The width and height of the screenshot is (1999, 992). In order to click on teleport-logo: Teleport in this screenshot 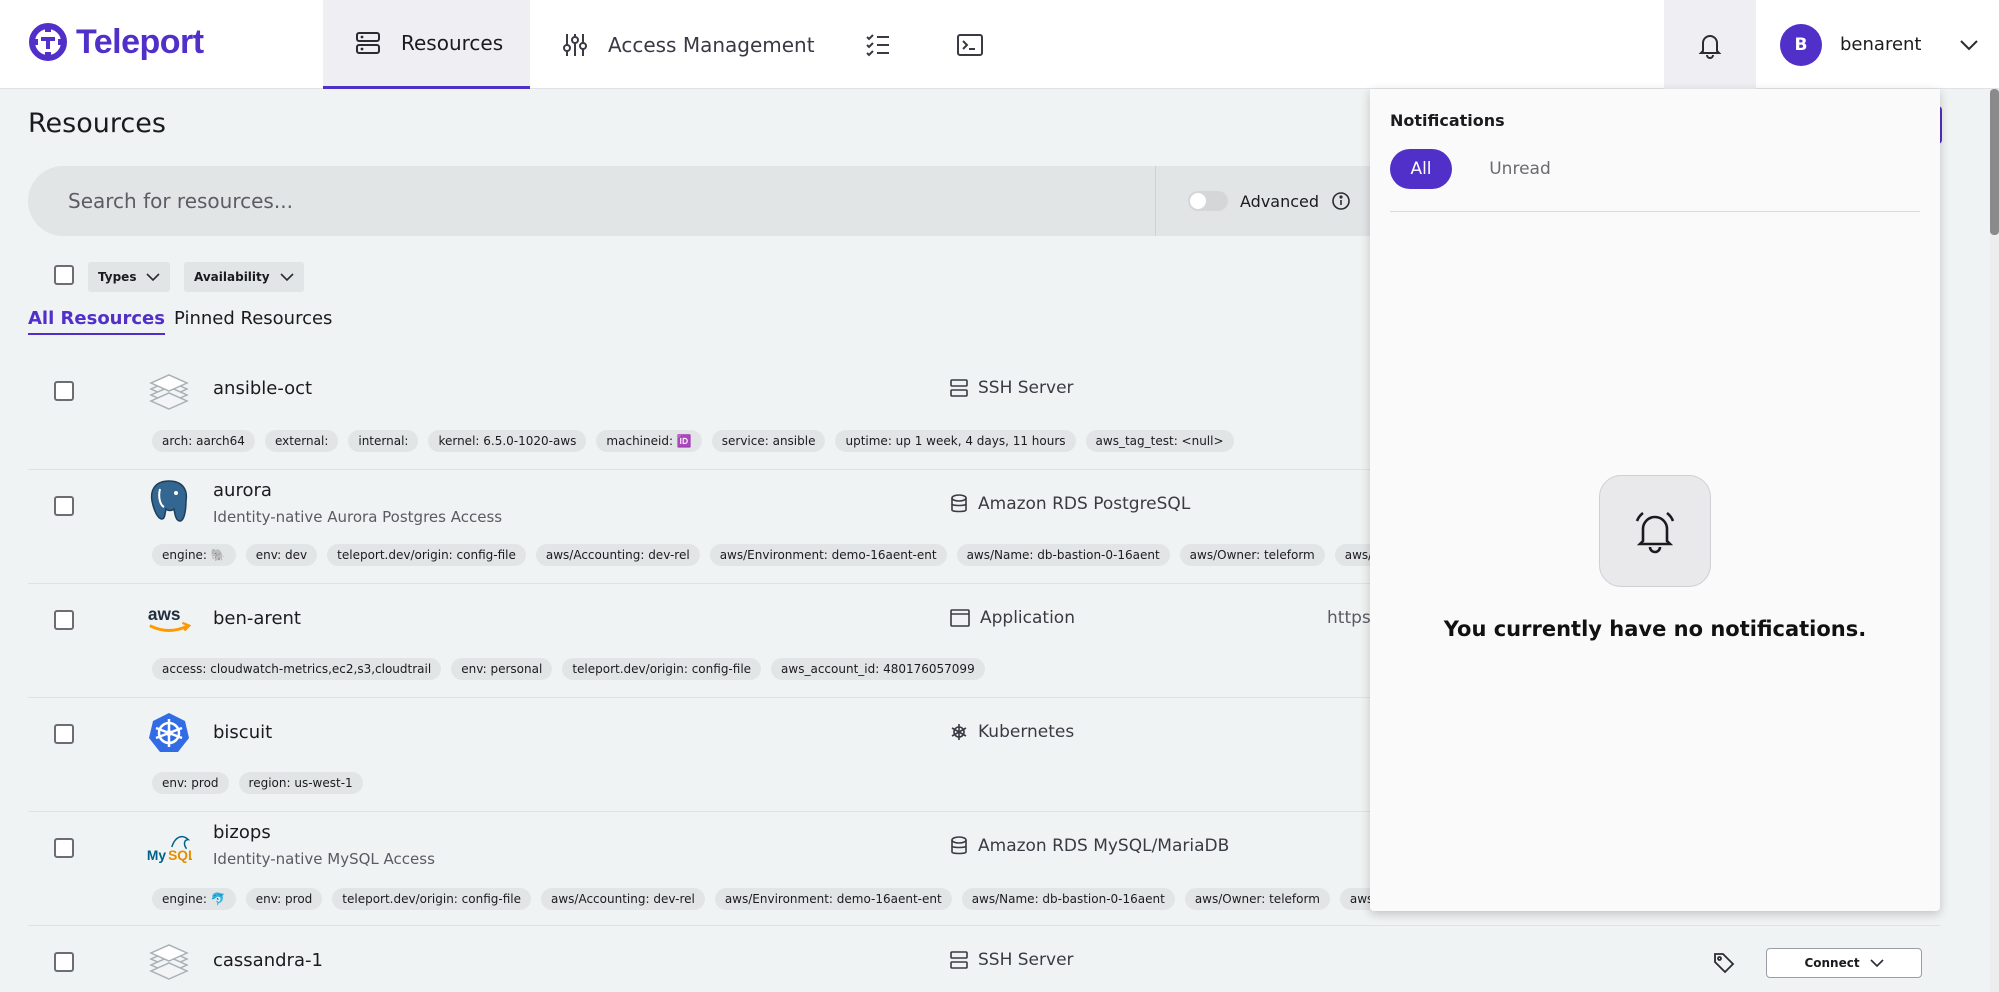, I will do `click(116, 42)`.